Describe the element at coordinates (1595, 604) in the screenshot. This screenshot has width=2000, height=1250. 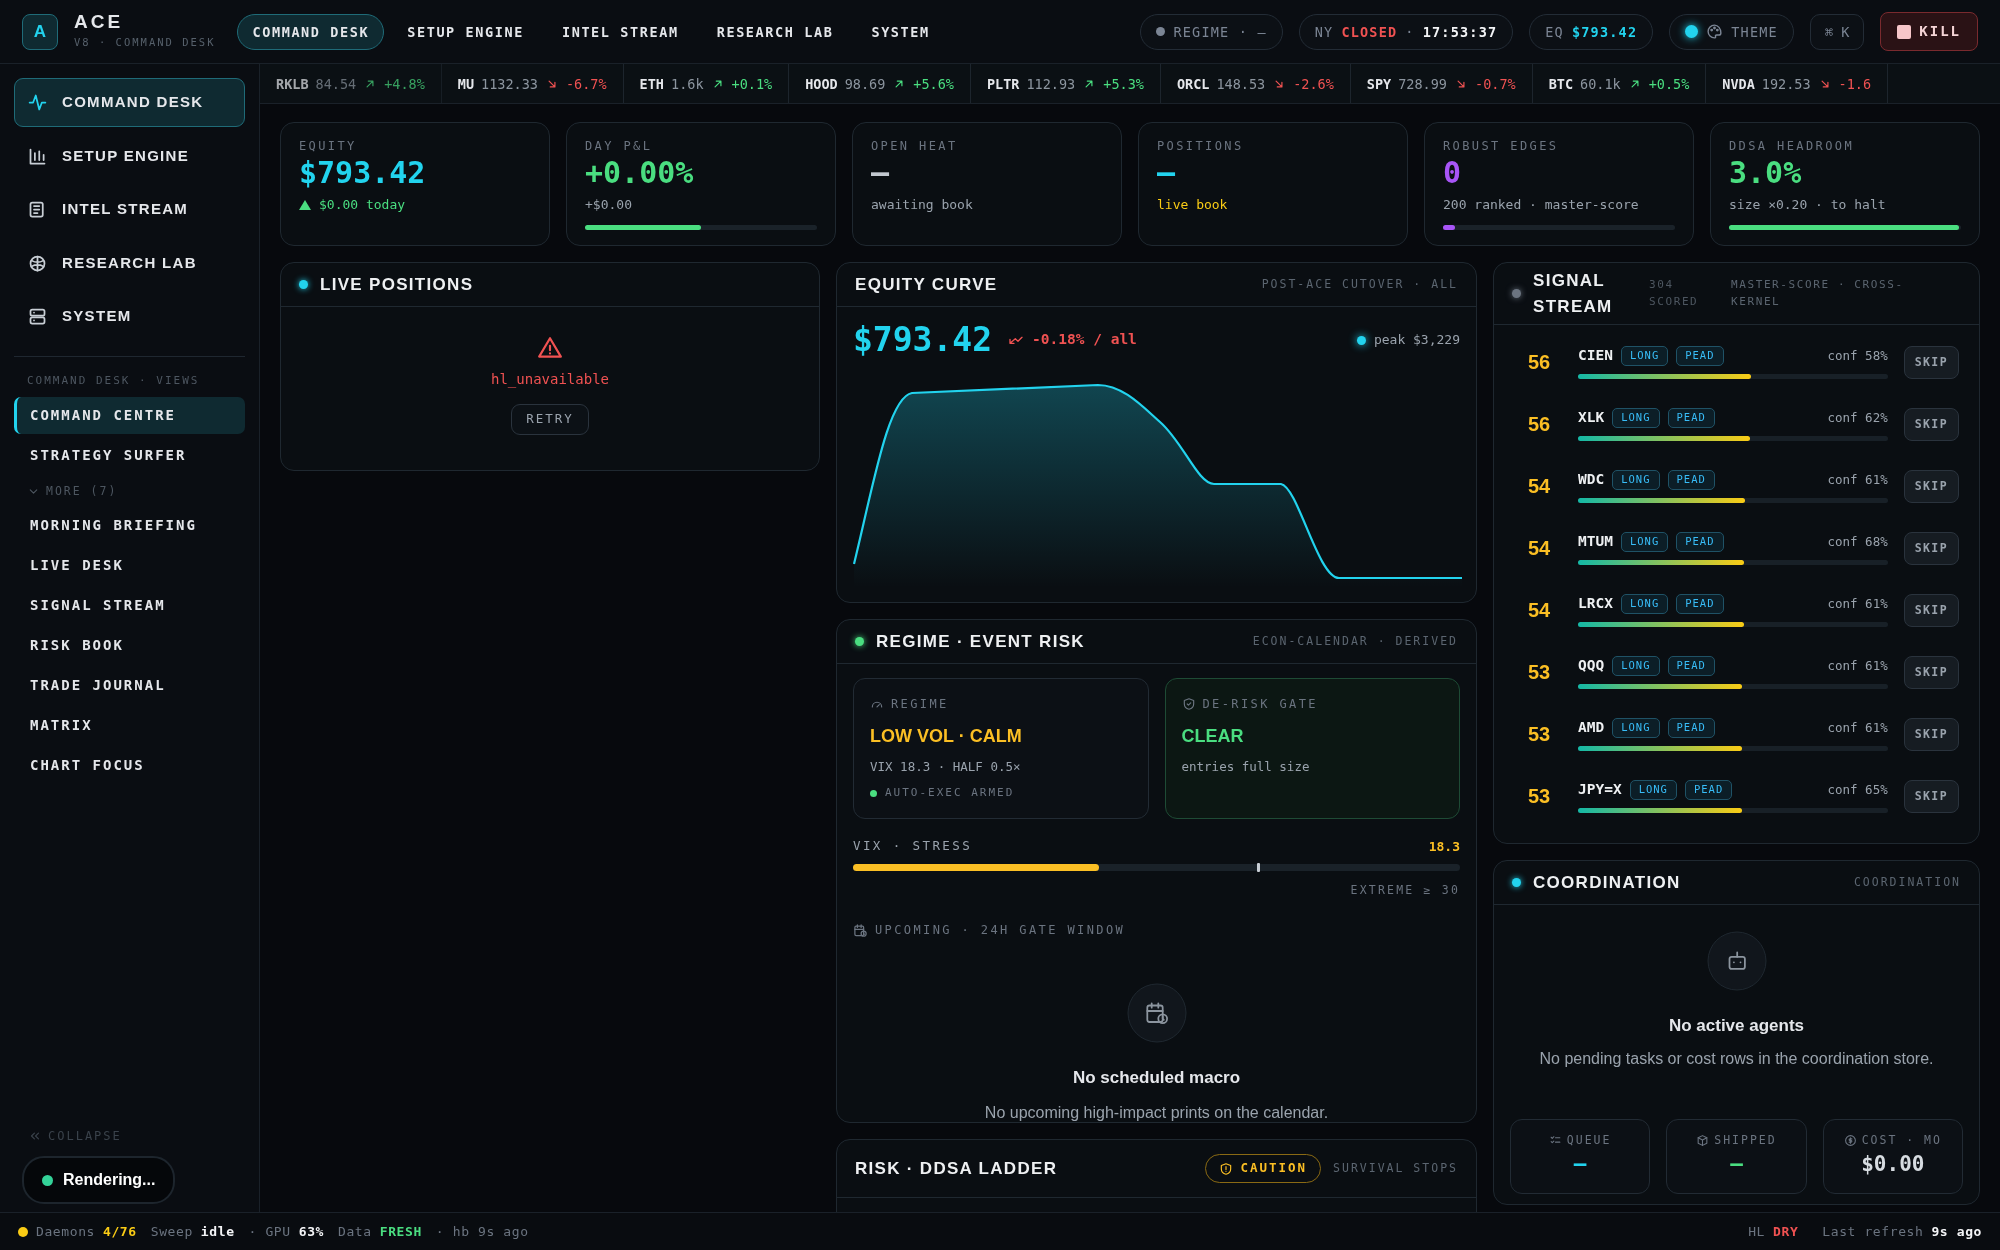
I see `ticker-symbol: LRCX` at that location.